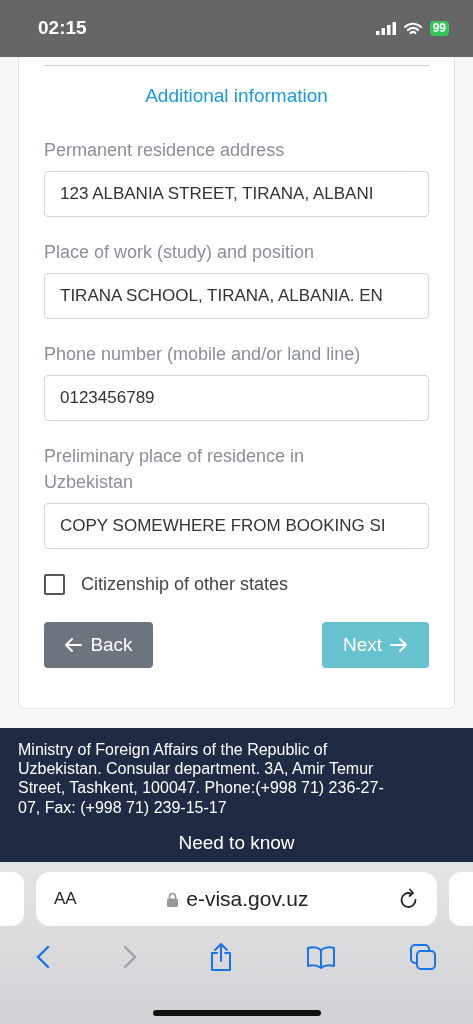 The height and width of the screenshot is (1024, 473). Describe the element at coordinates (221, 957) in the screenshot. I see `share-icon` at that location.